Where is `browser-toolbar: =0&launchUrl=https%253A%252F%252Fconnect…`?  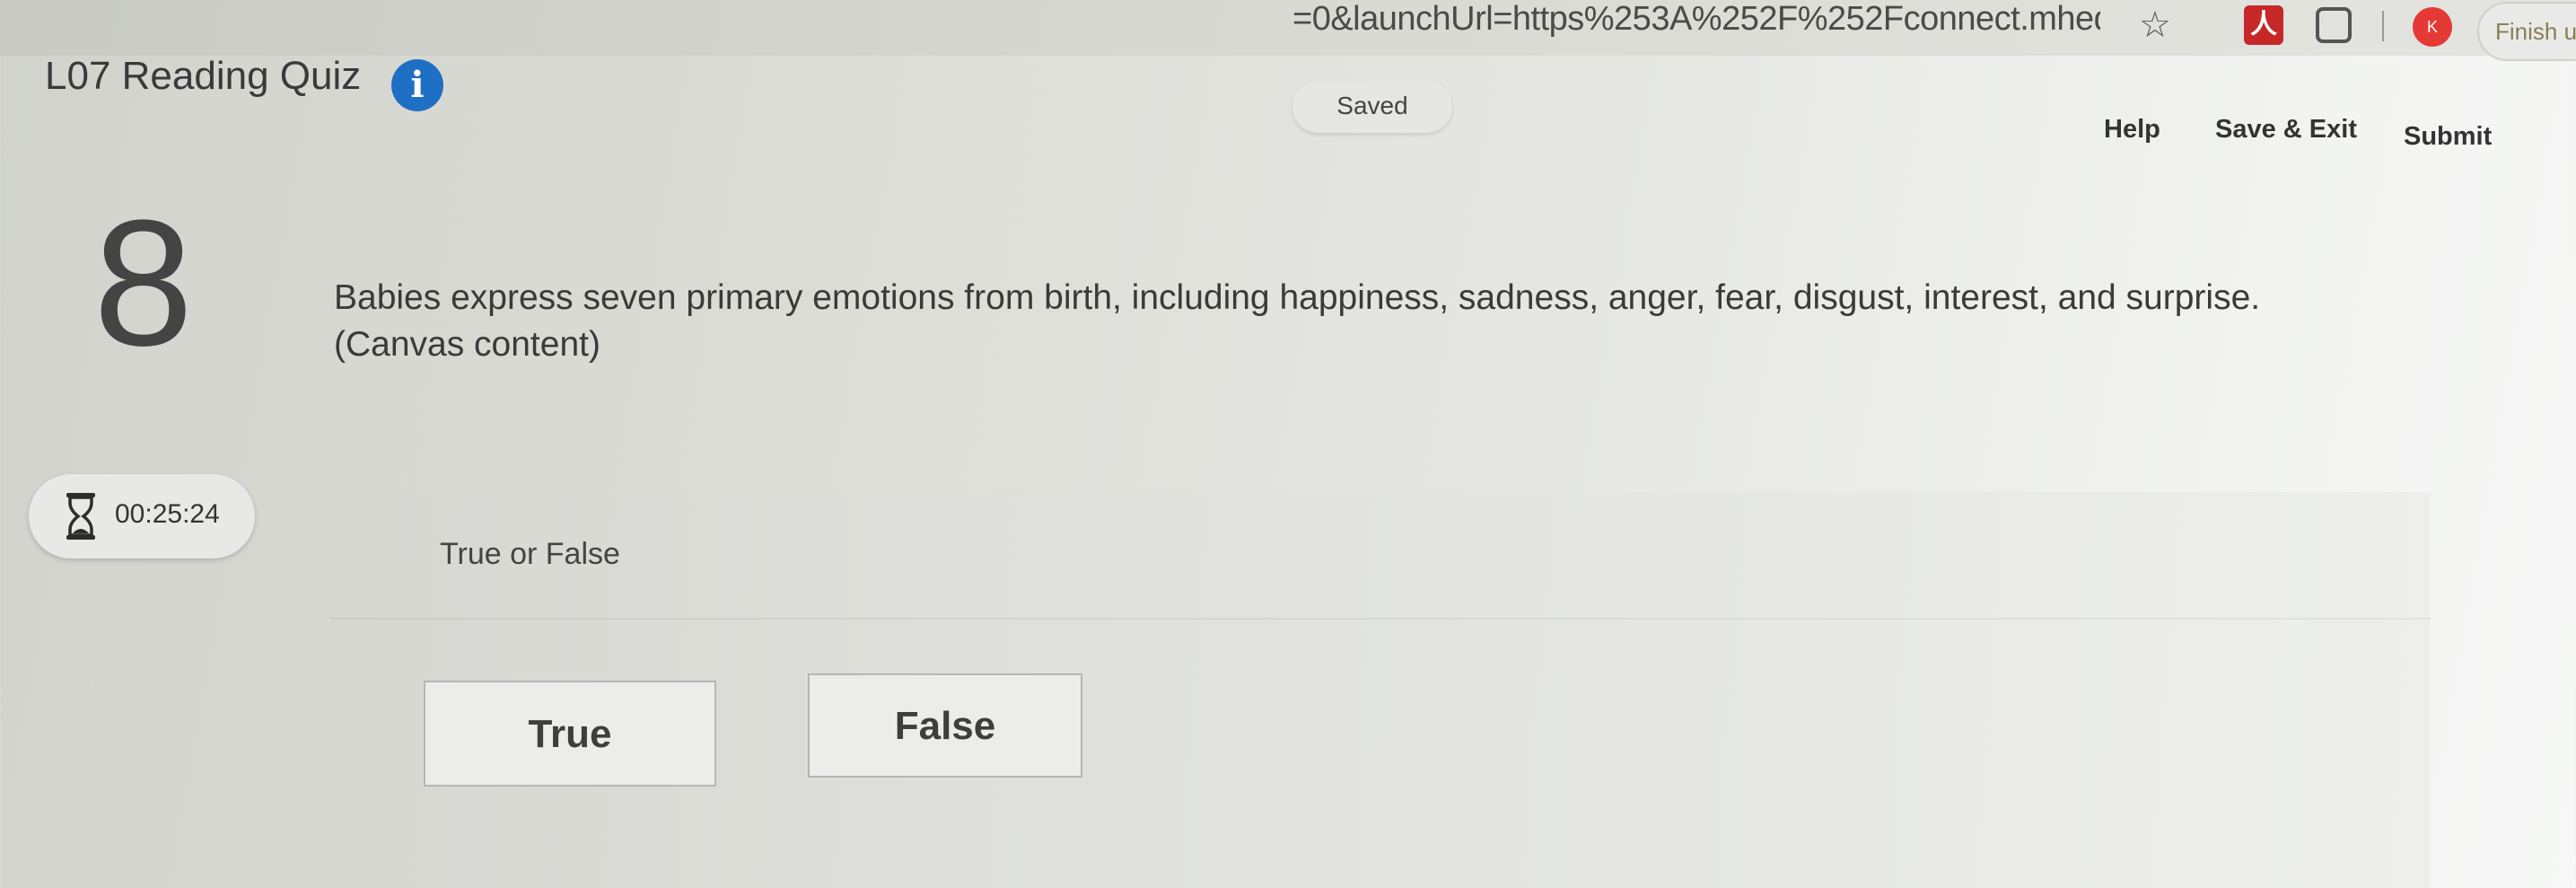
browser-toolbar: =0&launchUrl=https%253A%252F%252Fconnect… is located at coordinates (1288, 31).